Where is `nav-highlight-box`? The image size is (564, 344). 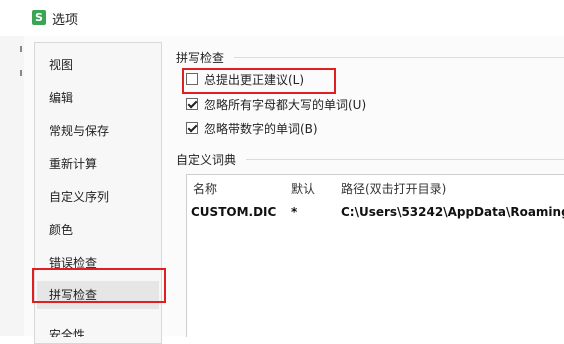 nav-highlight-box is located at coordinates (99, 285).